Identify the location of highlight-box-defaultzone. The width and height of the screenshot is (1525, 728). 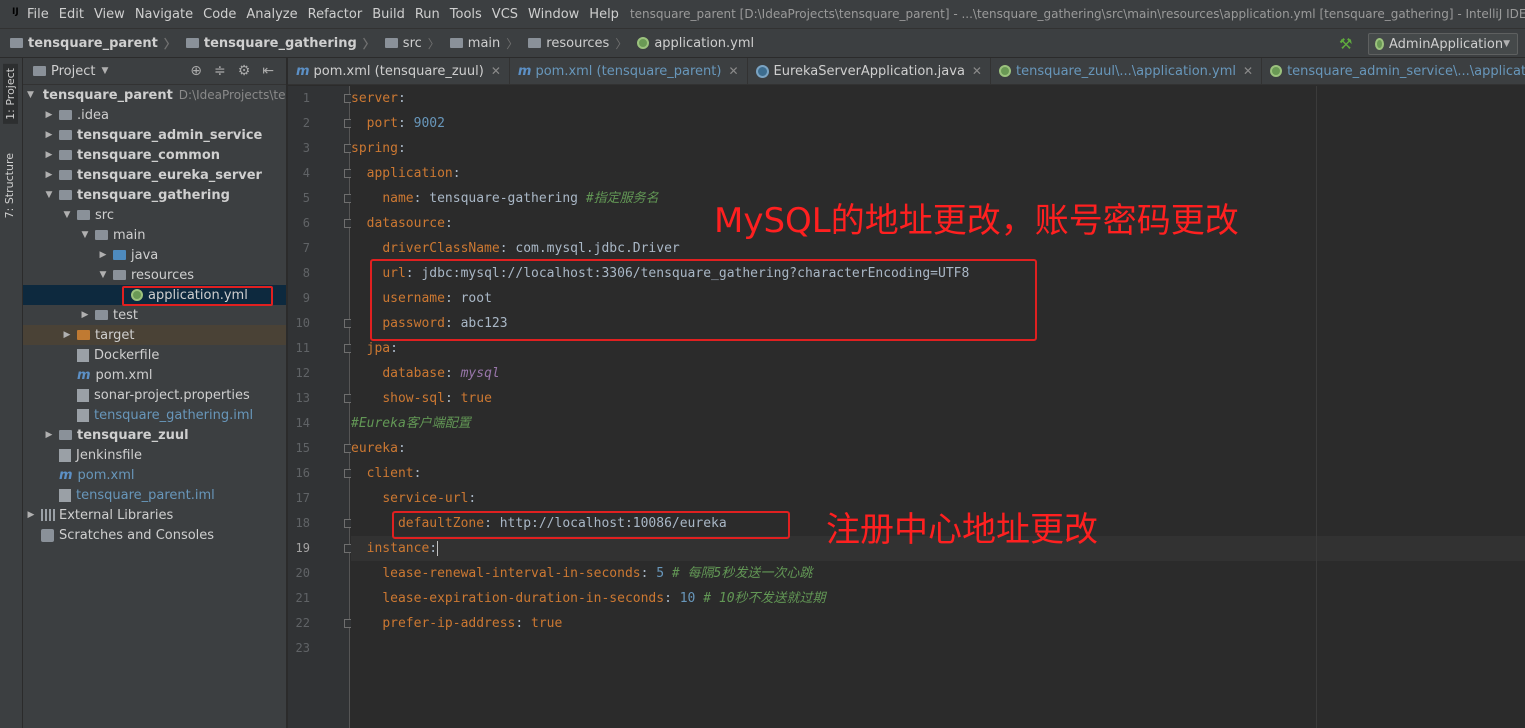
(591, 525).